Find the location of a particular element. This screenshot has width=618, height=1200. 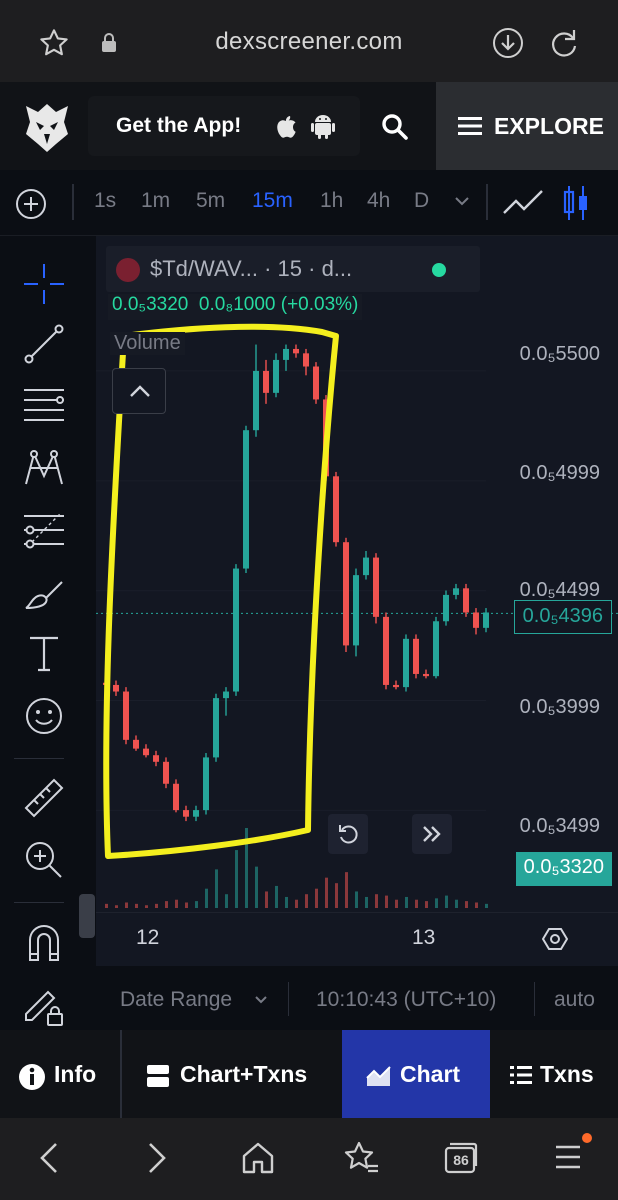

tab-chart-txns-label: Chart+Txns is located at coordinates (244, 1074).